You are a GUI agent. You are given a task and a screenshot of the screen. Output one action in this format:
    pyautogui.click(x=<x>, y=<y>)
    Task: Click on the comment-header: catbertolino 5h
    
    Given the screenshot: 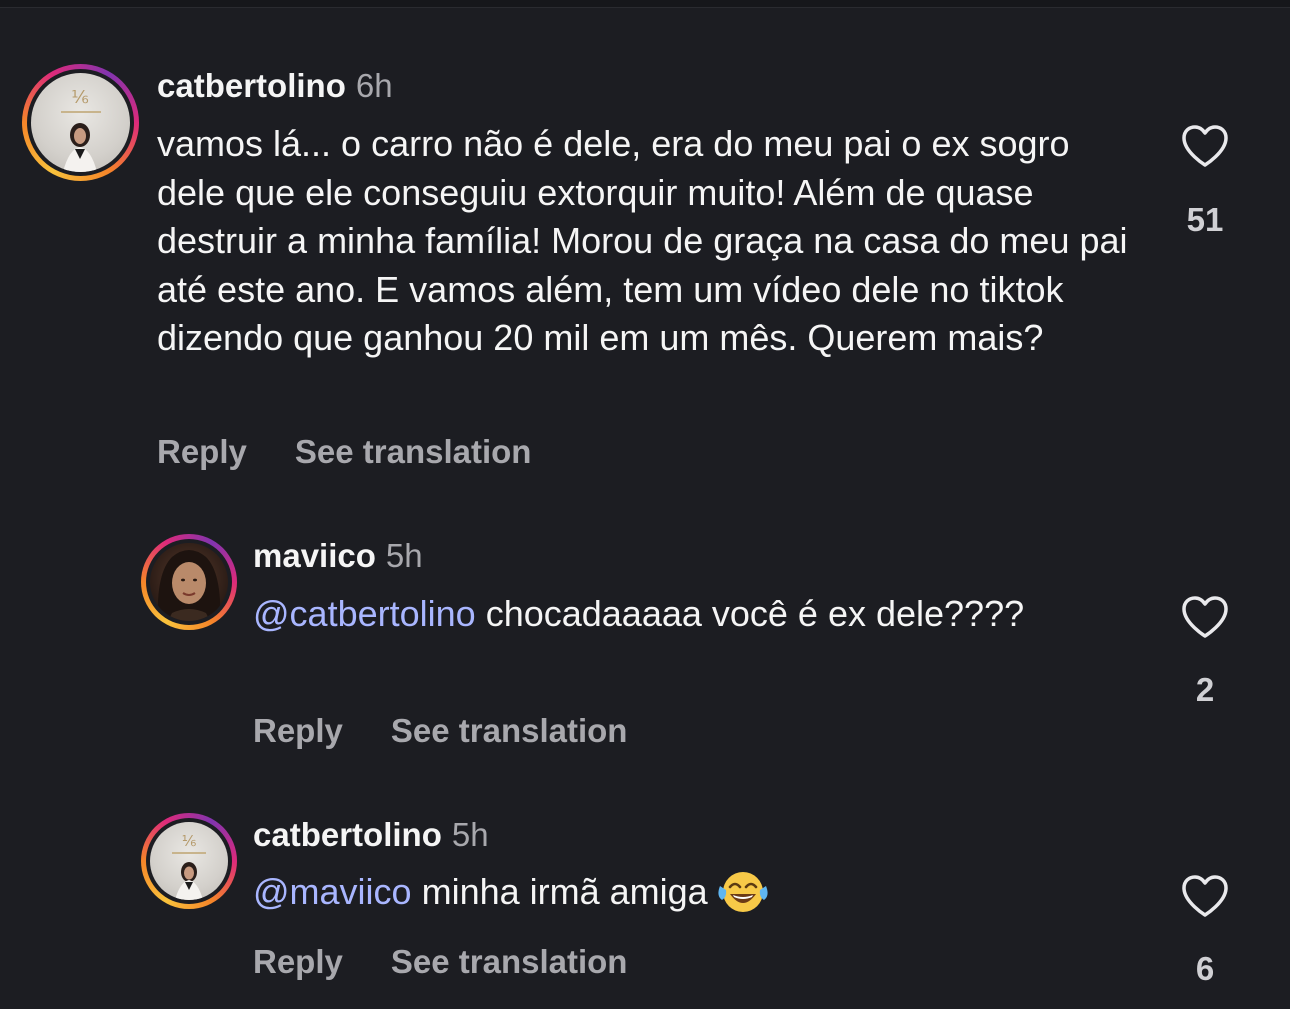 What is the action you would take?
    pyautogui.click(x=371, y=835)
    